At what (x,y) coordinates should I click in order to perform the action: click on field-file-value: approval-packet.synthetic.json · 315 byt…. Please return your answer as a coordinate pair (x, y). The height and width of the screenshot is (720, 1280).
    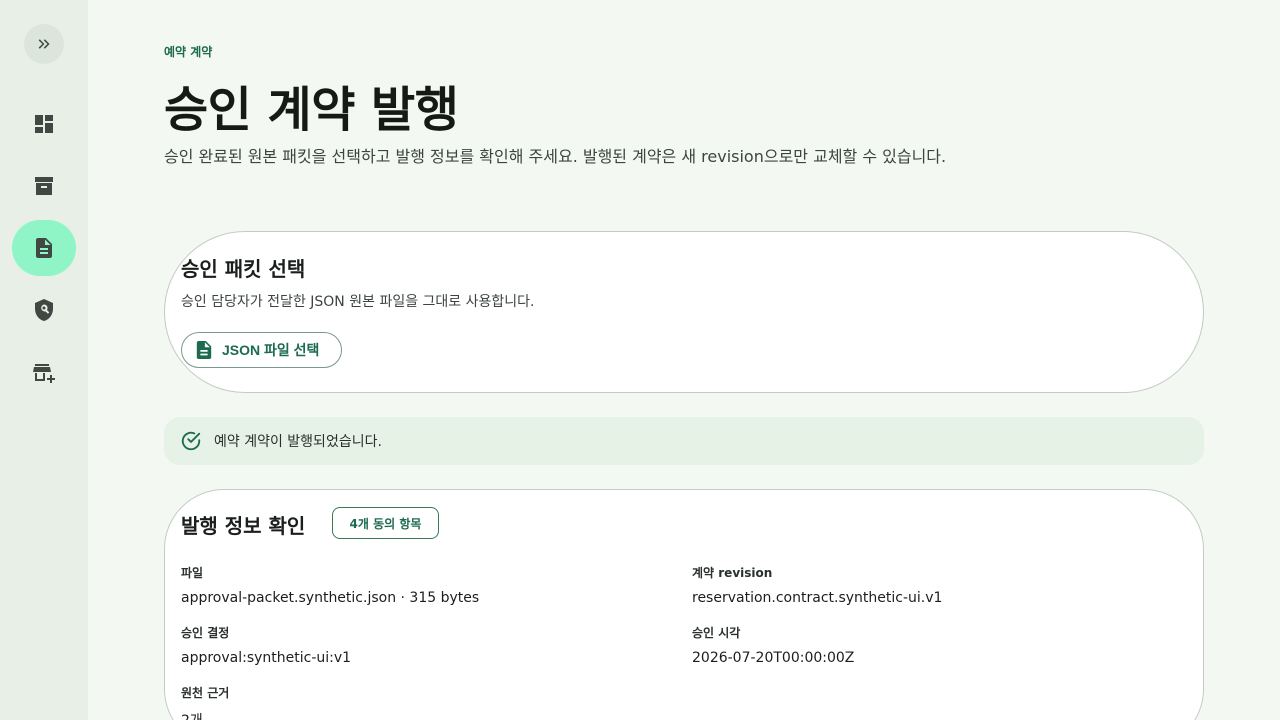
    Looking at the image, I should click on (330, 598).